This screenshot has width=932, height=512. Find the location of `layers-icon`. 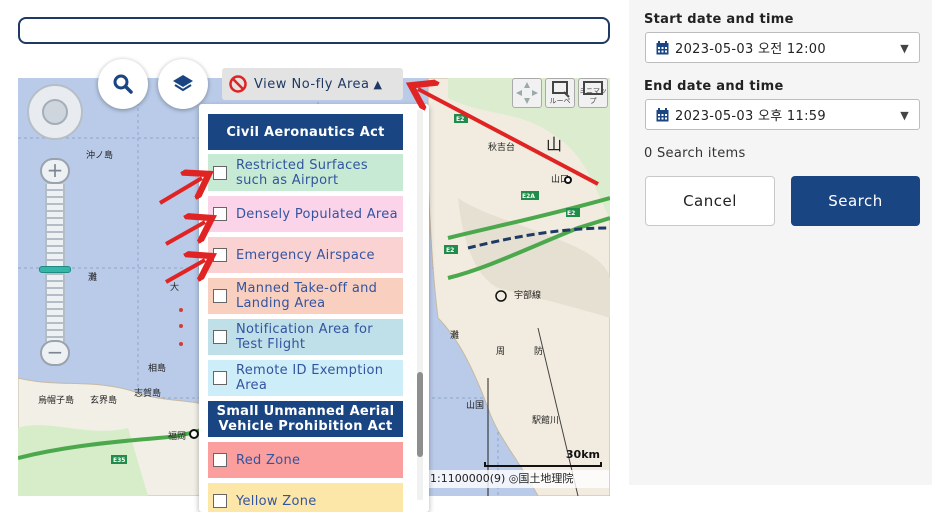

layers-icon is located at coordinates (183, 83).